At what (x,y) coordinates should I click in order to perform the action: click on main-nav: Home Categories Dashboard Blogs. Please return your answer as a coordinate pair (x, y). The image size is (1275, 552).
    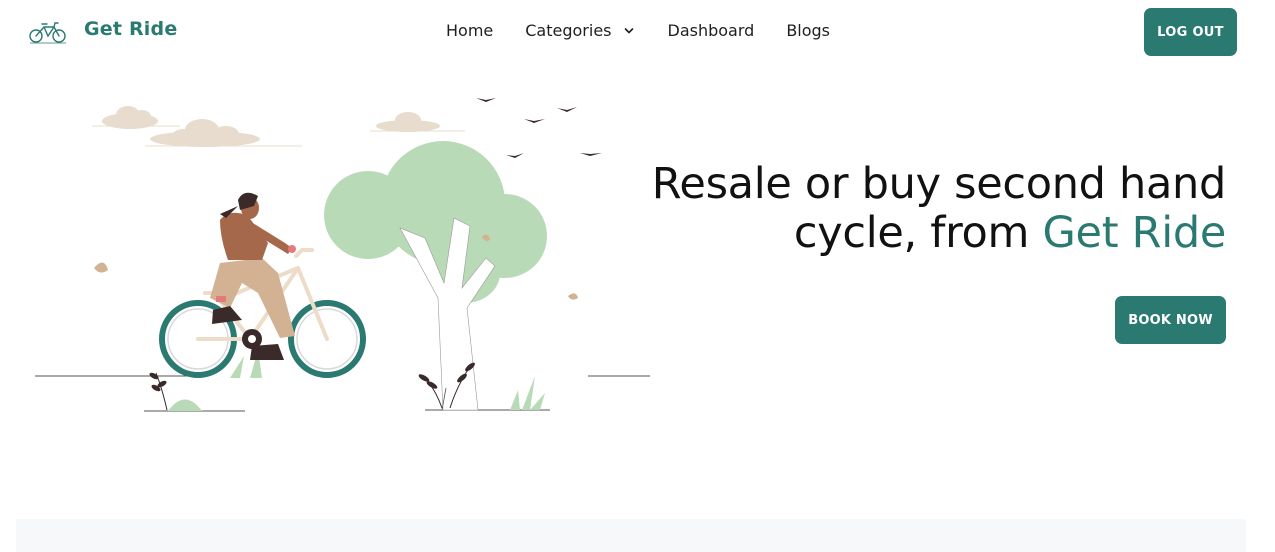
    Looking at the image, I should click on (638, 30).